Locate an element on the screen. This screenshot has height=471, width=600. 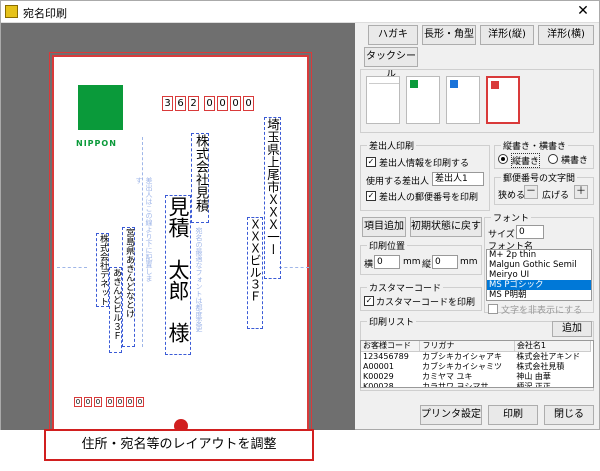
tab-hagaki: ハガキ is located at coordinates (393, 35).